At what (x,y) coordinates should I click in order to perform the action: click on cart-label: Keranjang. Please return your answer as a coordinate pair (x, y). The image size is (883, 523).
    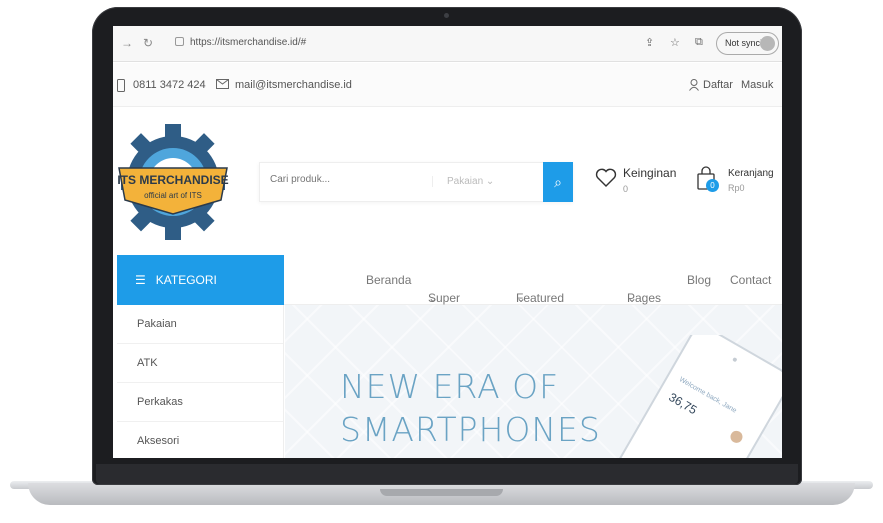
    Looking at the image, I should click on (751, 173).